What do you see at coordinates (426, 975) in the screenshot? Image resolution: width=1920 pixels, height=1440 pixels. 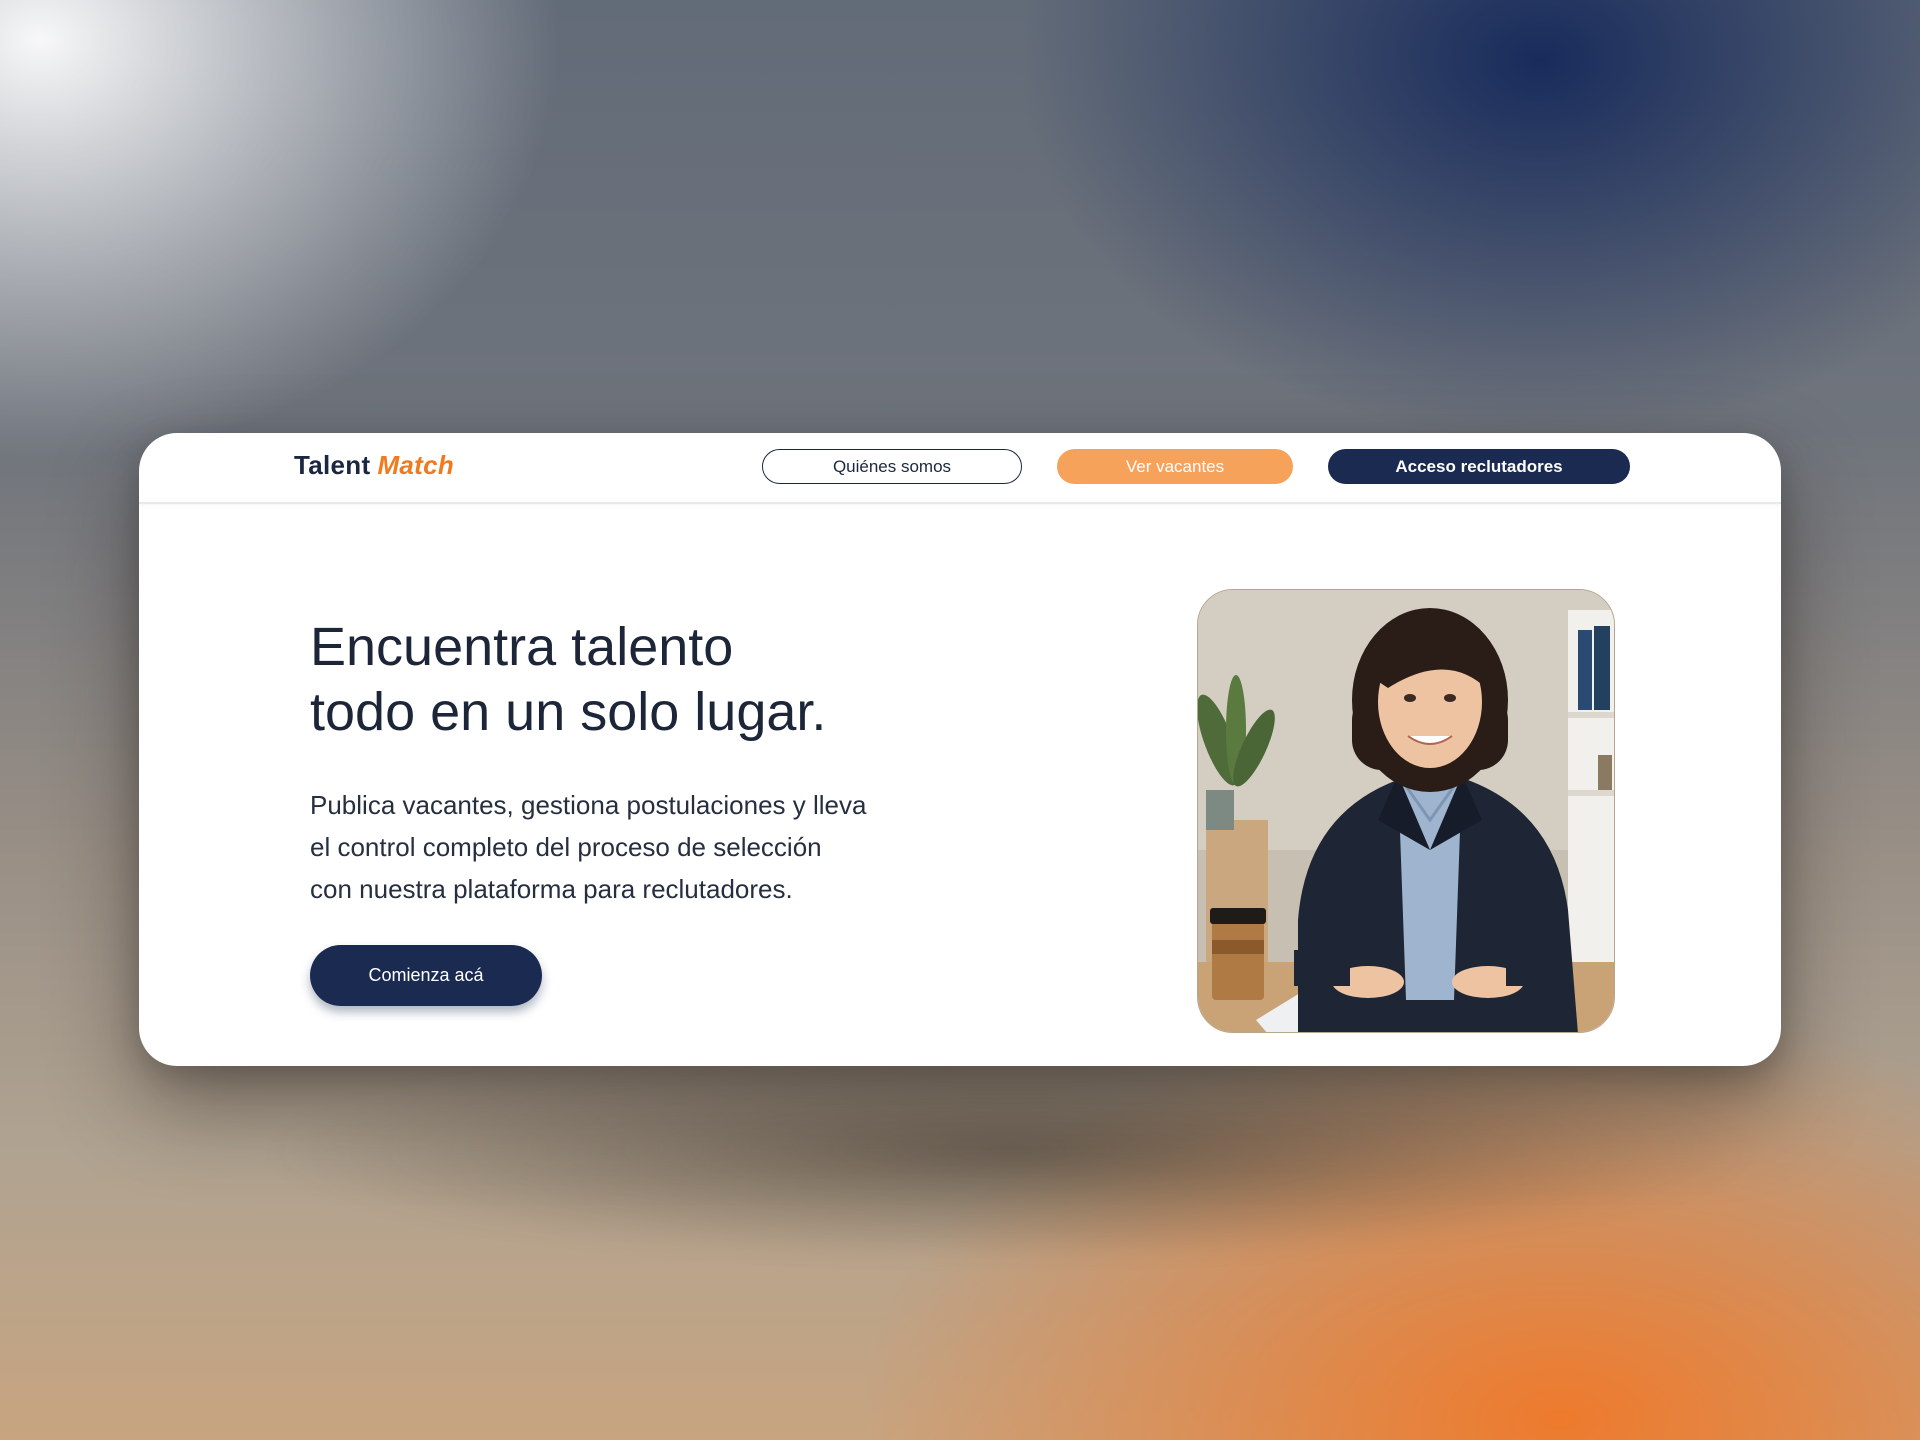 I see `start-here-button: Comienza acá` at bounding box center [426, 975].